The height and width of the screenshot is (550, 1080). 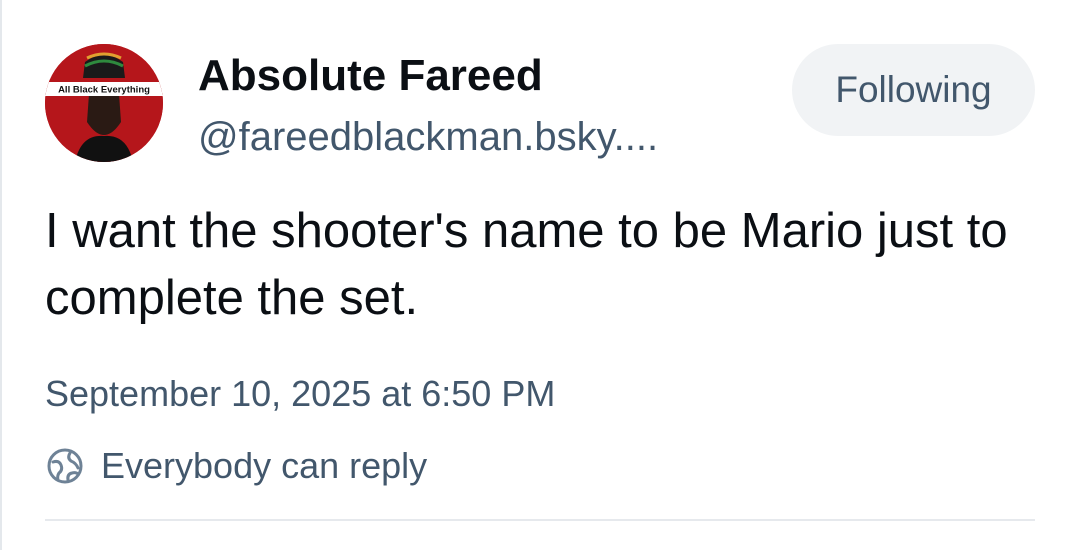 I want to click on reply-setting-label: Everybody can reply, so click(x=264, y=465).